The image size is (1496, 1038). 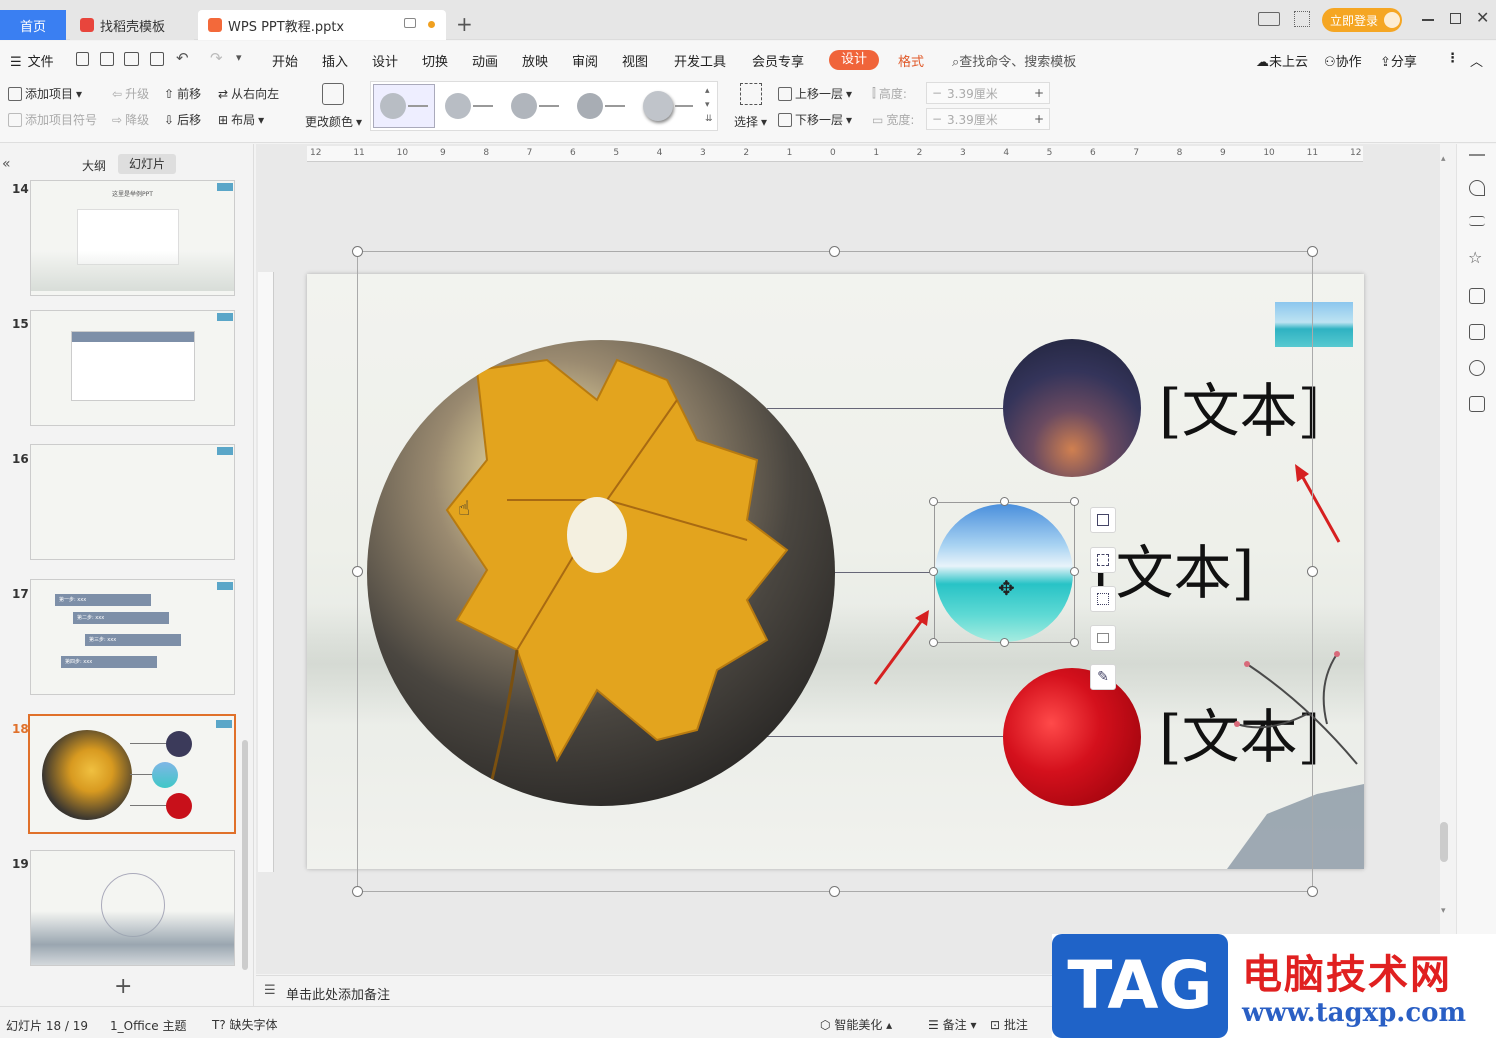 I want to click on change-color-button: 更改颜色 ▾, so click(x=333, y=121).